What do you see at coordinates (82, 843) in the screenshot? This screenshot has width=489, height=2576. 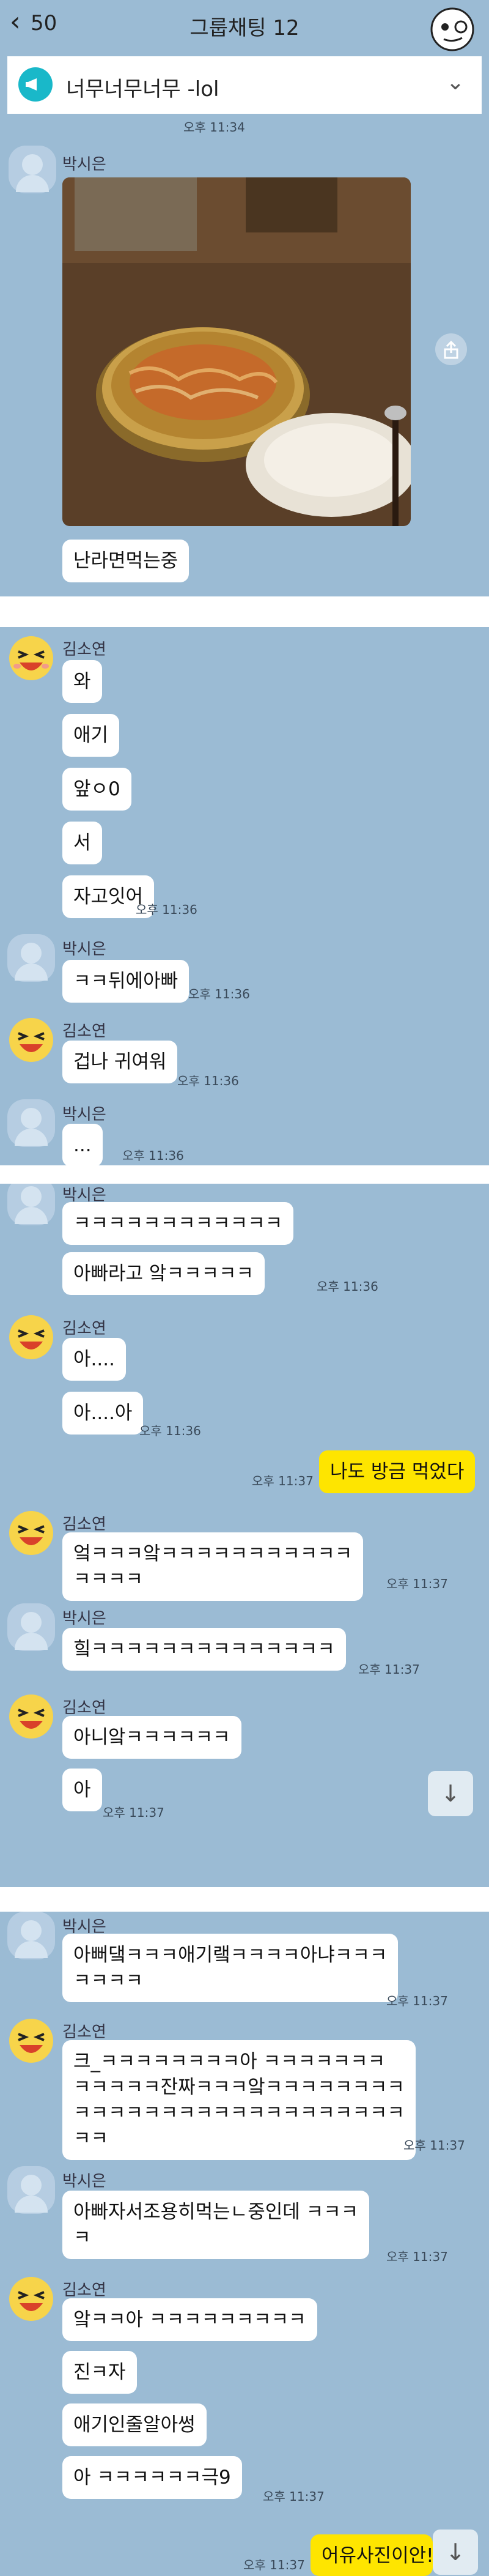 I see `message-bubble: 서` at bounding box center [82, 843].